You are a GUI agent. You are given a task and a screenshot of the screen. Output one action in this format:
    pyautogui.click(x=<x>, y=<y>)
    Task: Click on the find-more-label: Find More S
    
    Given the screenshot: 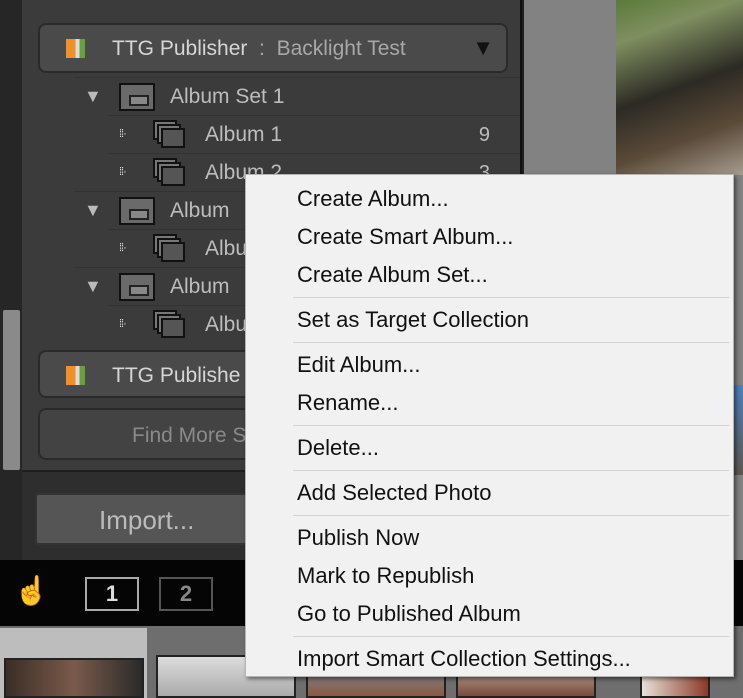 What is the action you would take?
    pyautogui.click(x=189, y=435)
    